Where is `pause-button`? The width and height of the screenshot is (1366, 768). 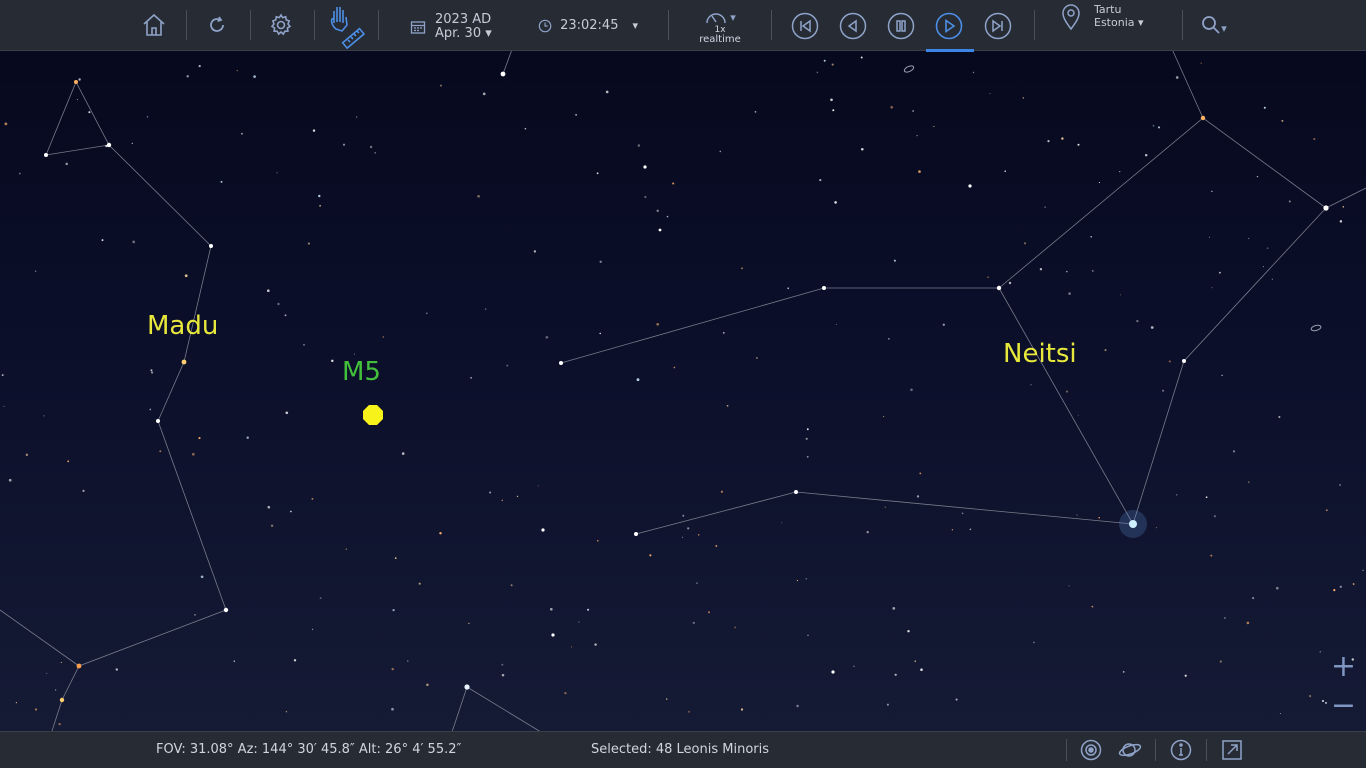
pause-button is located at coordinates (901, 26).